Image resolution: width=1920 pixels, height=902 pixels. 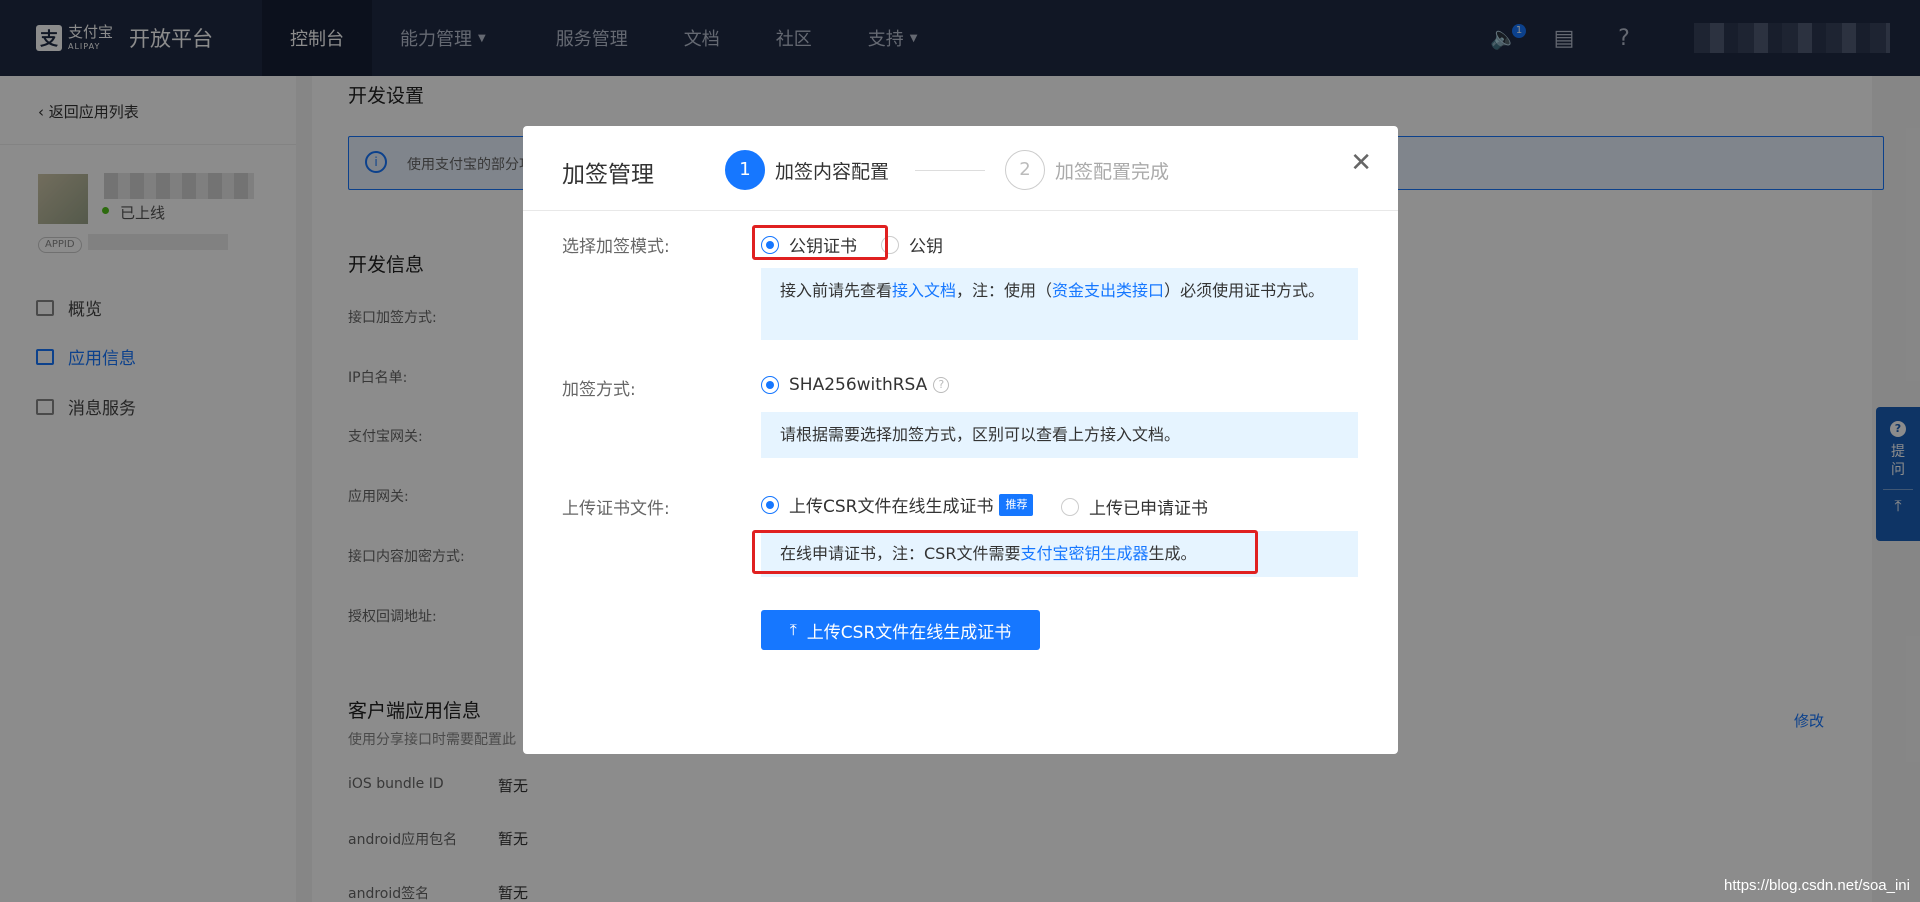 What do you see at coordinates (616, 509) in the screenshot?
I see `upload-cert-label: 上传证书文件:` at bounding box center [616, 509].